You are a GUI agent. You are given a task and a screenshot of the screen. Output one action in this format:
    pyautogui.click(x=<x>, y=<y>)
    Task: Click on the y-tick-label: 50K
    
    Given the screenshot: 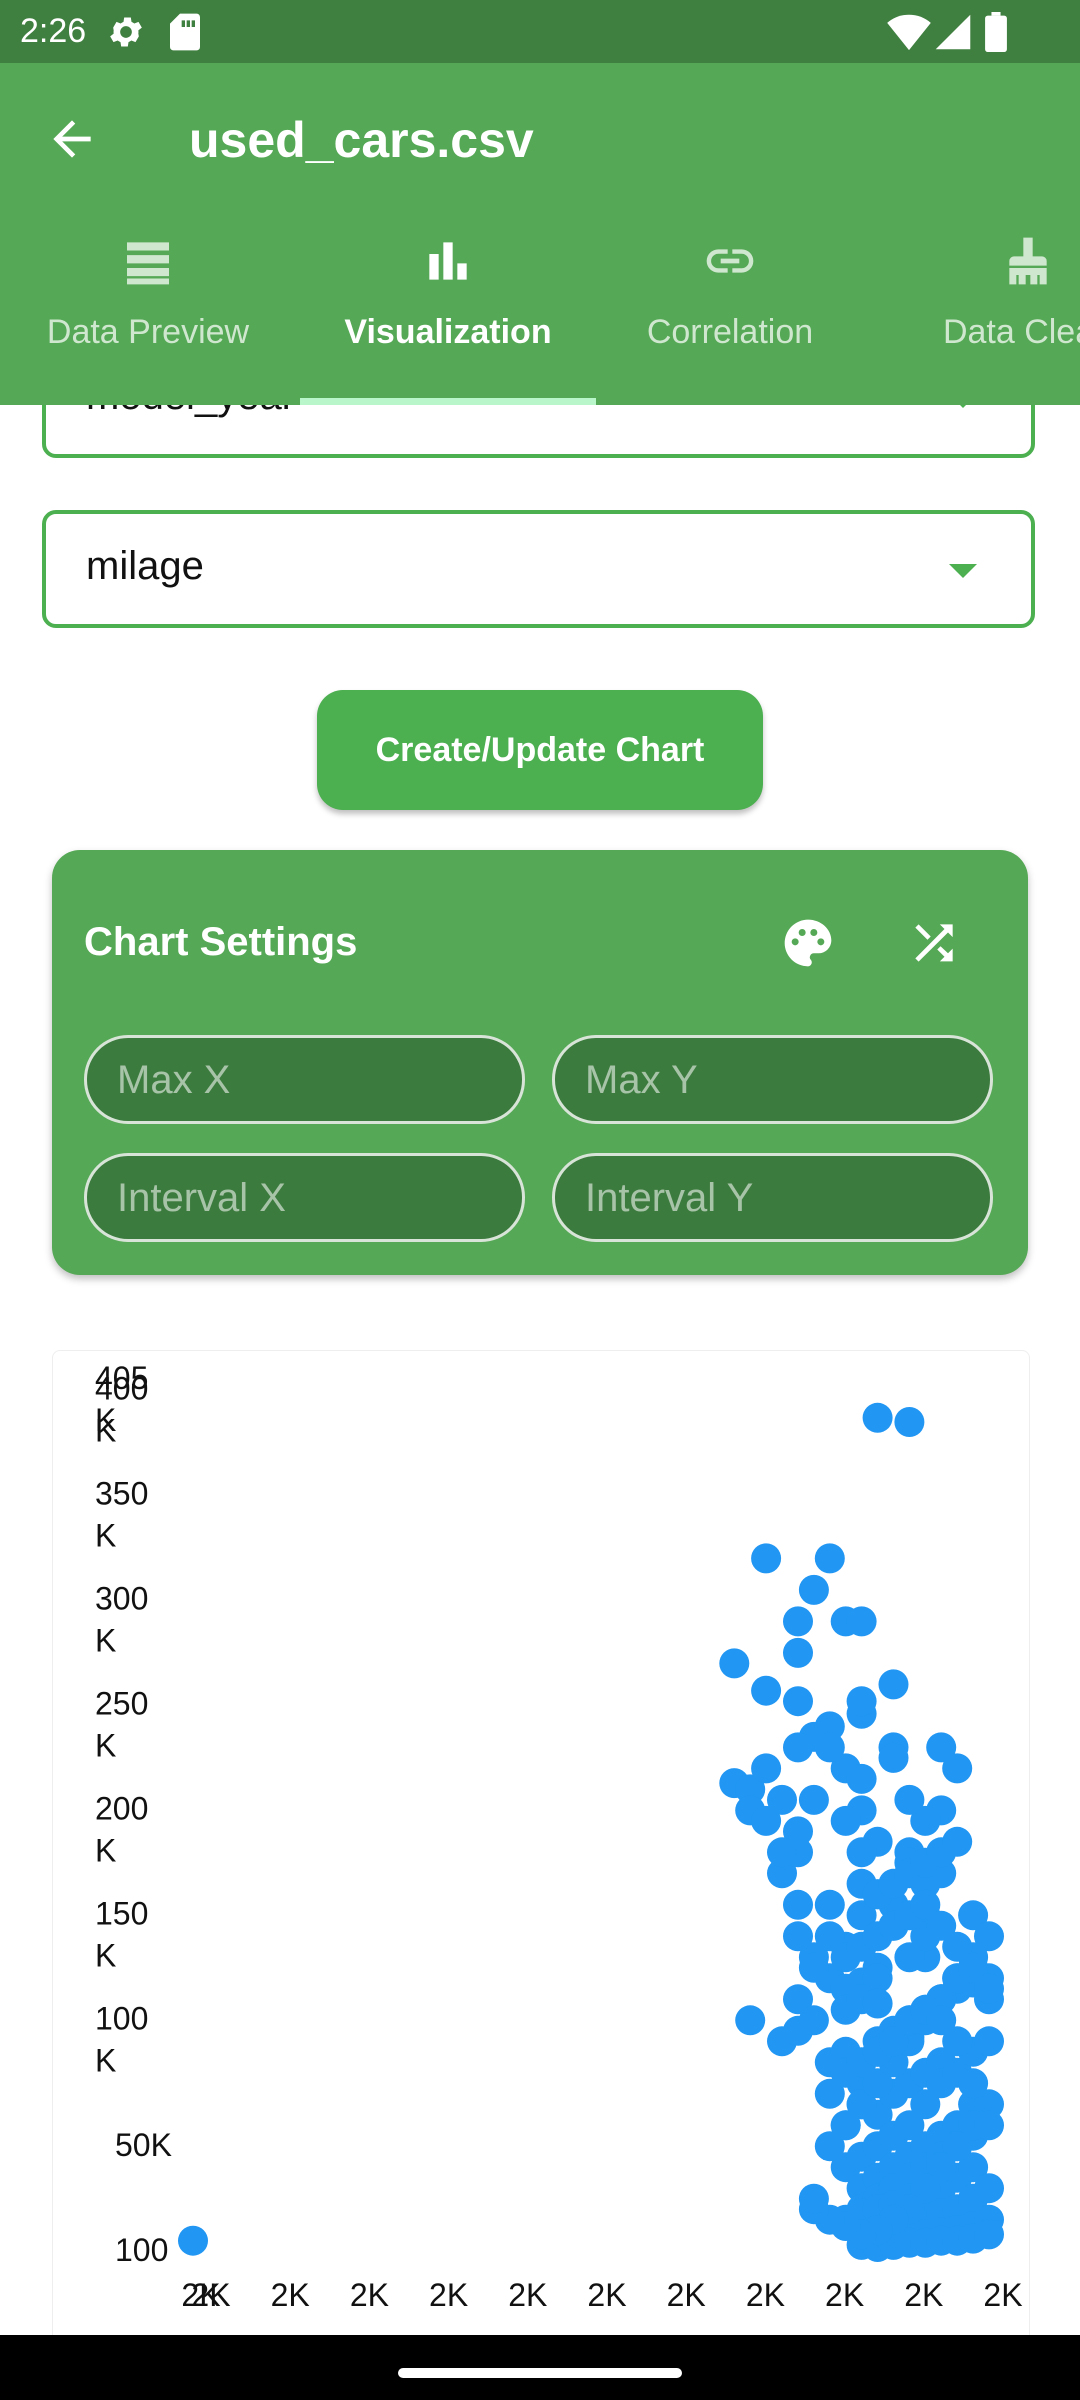 What is the action you would take?
    pyautogui.click(x=143, y=2145)
    